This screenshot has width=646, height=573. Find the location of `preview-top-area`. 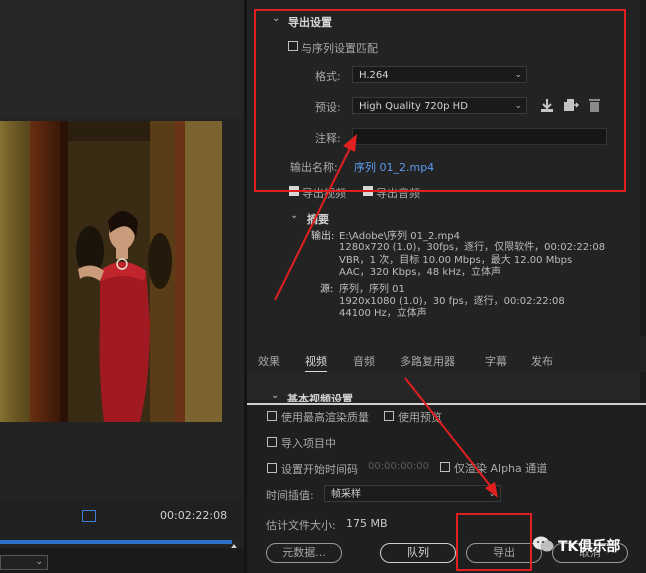

preview-top-area is located at coordinates (122, 59).